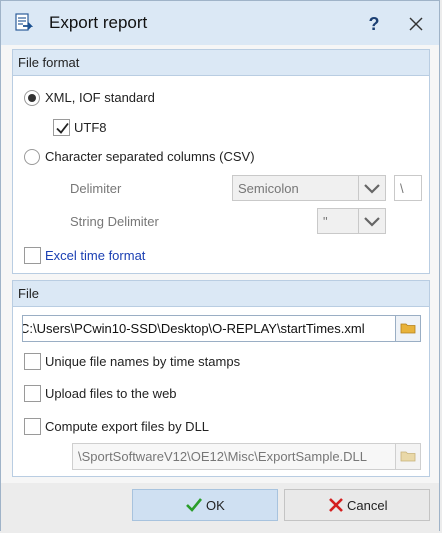  What do you see at coordinates (325, 221) in the screenshot?
I see `string-delimiter-value: "` at bounding box center [325, 221].